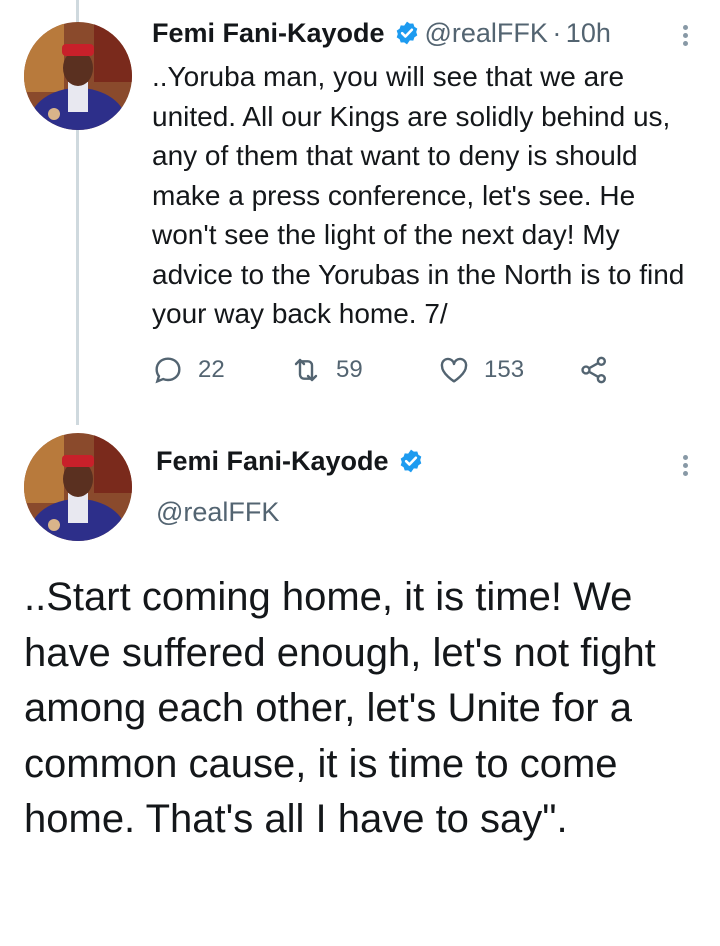 The image size is (720, 946). I want to click on reply-icon, so click(168, 370).